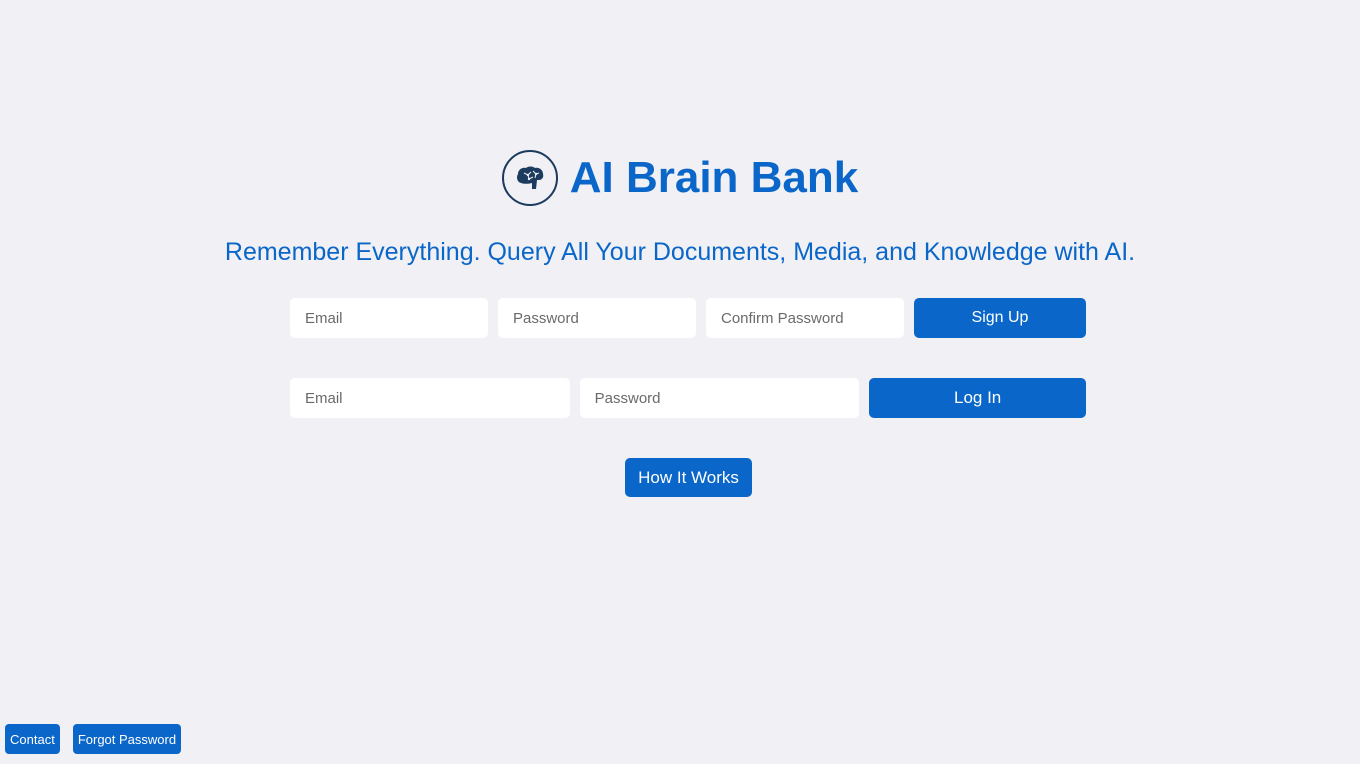 This screenshot has height=764, width=1360. What do you see at coordinates (714, 177) in the screenshot?
I see `app-title: AI Brain Bank` at bounding box center [714, 177].